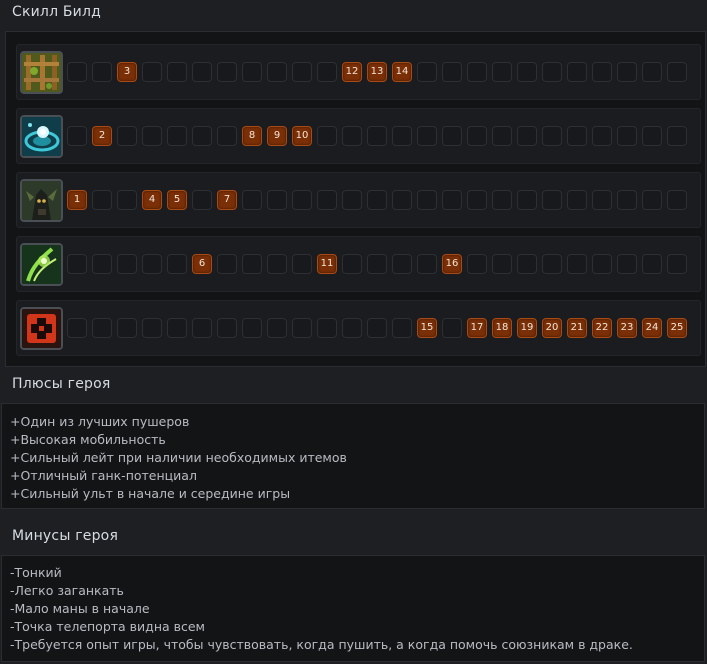 The image size is (707, 664). What do you see at coordinates (41, 328) in the screenshot?
I see `attribute-bonus-icon` at bounding box center [41, 328].